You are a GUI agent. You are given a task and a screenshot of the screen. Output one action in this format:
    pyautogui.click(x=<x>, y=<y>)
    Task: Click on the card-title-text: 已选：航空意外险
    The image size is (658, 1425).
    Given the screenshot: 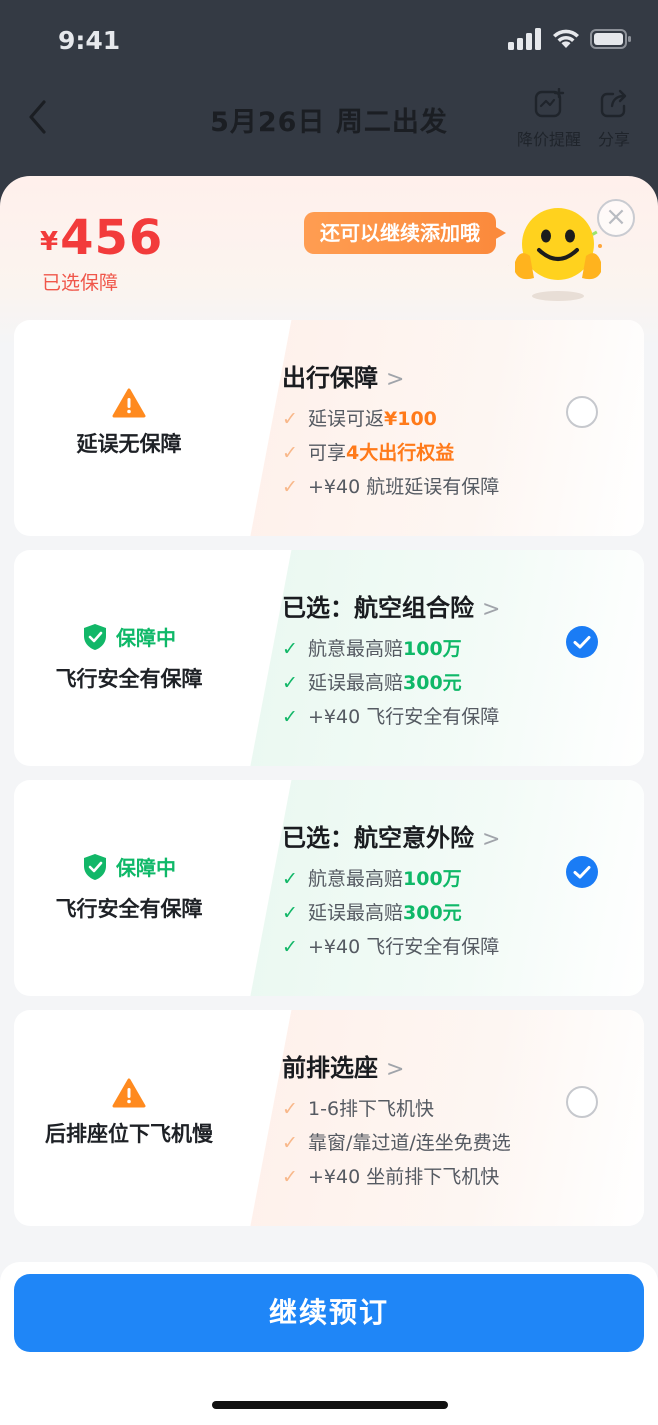 What is the action you would take?
    pyautogui.click(x=378, y=838)
    